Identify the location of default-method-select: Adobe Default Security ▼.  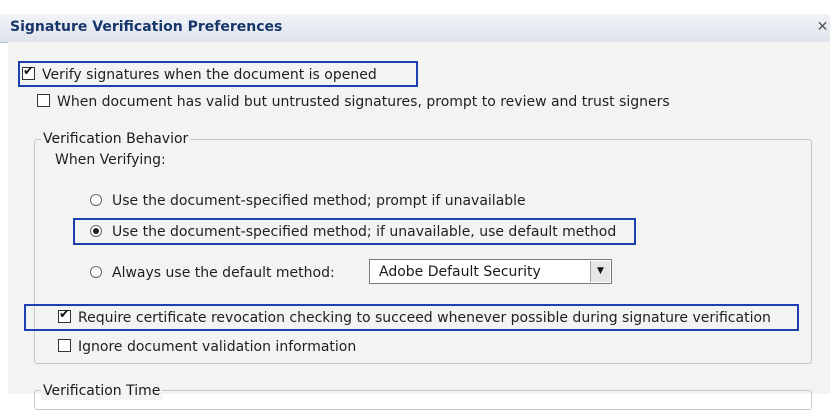
(490, 271).